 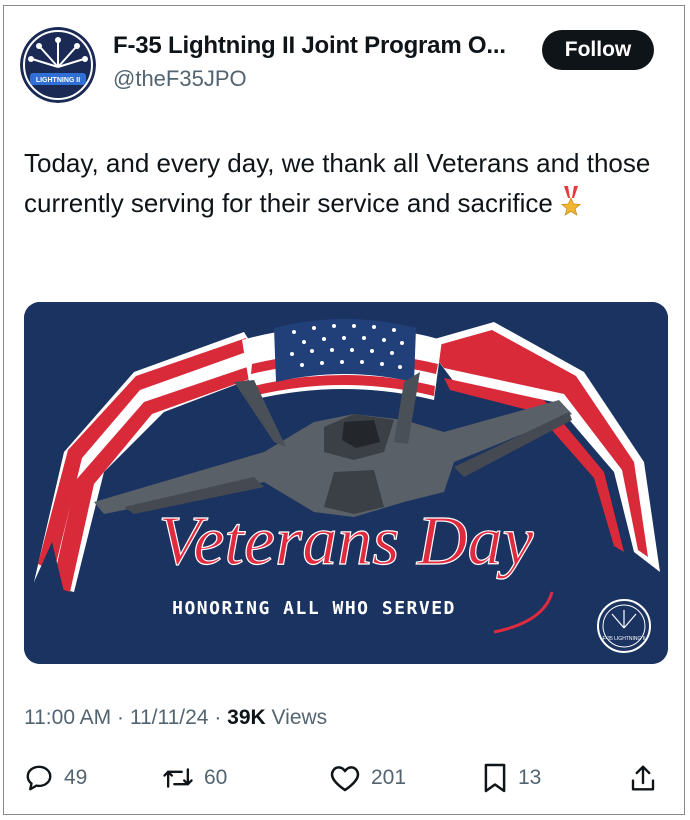 What do you see at coordinates (624, 626) in the screenshot?
I see `program-badge: F-35 LIGHTNING II` at bounding box center [624, 626].